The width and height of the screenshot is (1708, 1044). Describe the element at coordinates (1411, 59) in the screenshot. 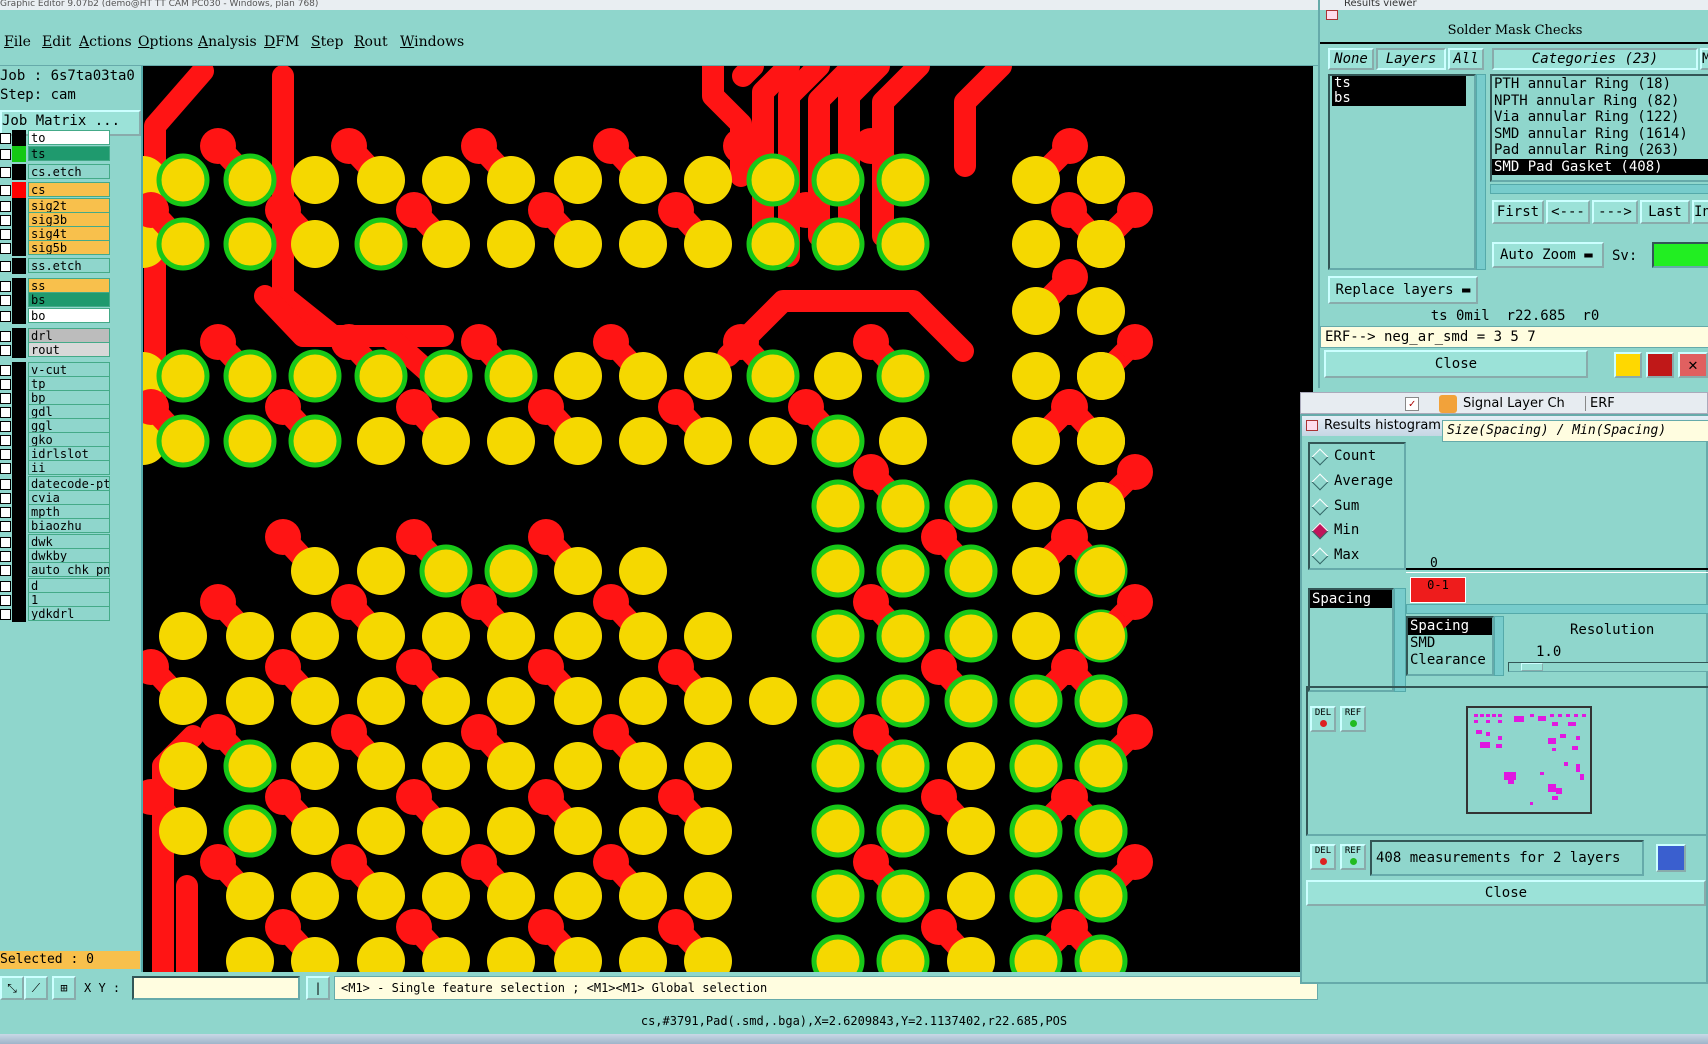

I see `layers-button: Layers` at that location.